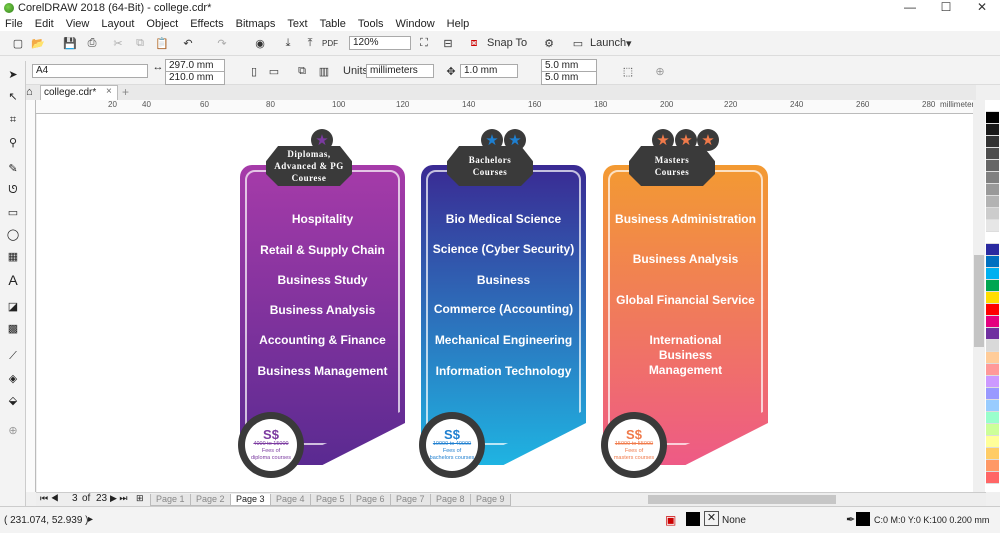 The width and height of the screenshot is (1000, 533). Describe the element at coordinates (549, 43) in the screenshot. I see `options-gear-icon: ⚙` at that location.